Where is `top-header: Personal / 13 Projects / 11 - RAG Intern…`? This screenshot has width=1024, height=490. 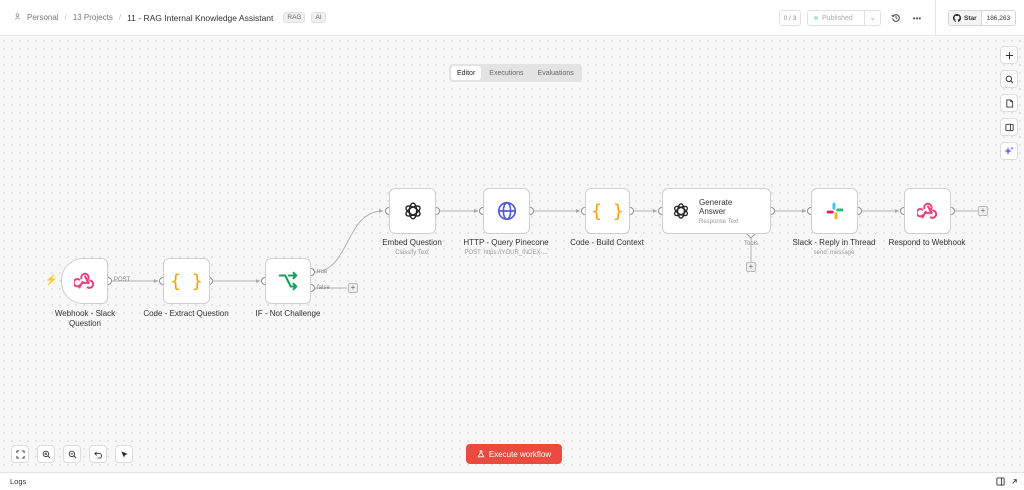
top-header: Personal / 13 Projects / 11 - RAG Intern… is located at coordinates (512, 18).